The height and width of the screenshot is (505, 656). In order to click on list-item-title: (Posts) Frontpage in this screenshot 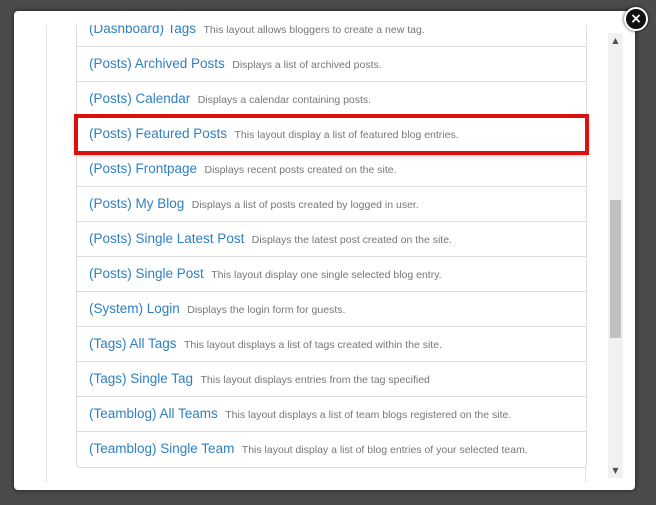, I will do `click(143, 168)`.